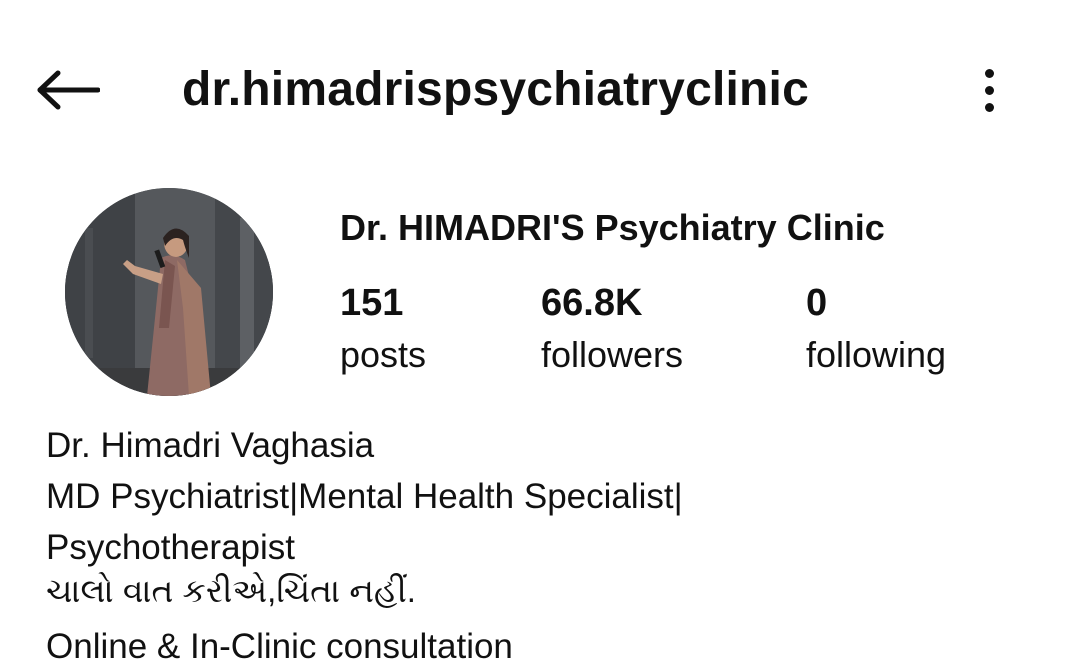  What do you see at coordinates (383, 329) in the screenshot?
I see `posts-stat: 151 posts` at bounding box center [383, 329].